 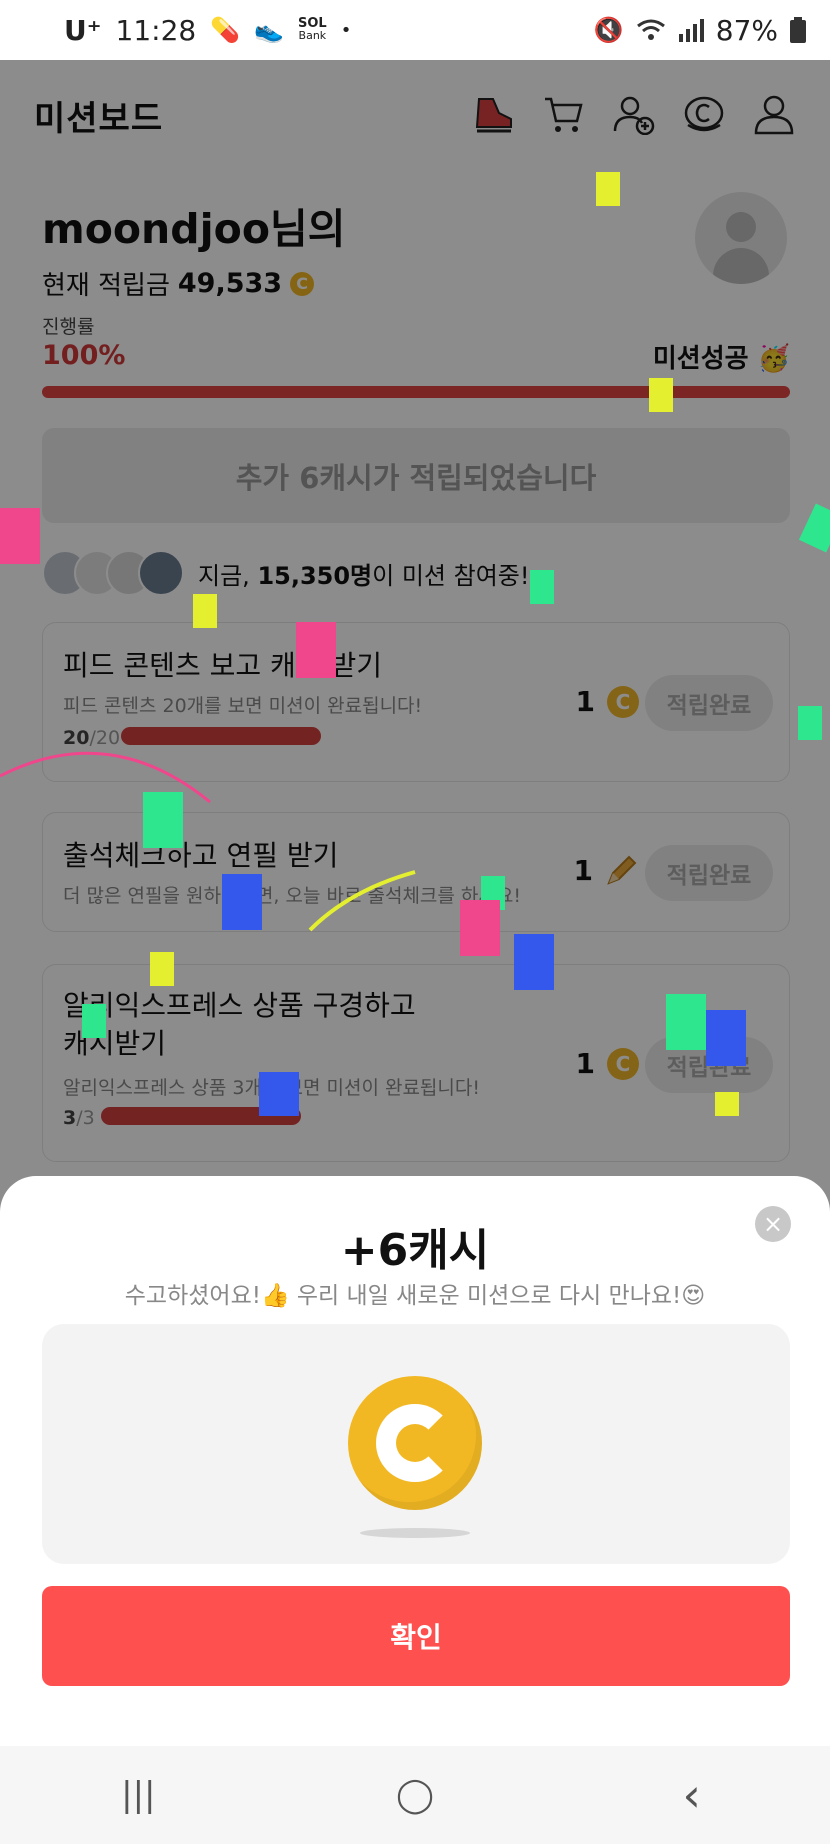 What do you see at coordinates (312, 35) in the screenshot?
I see `bank-label: Bank` at bounding box center [312, 35].